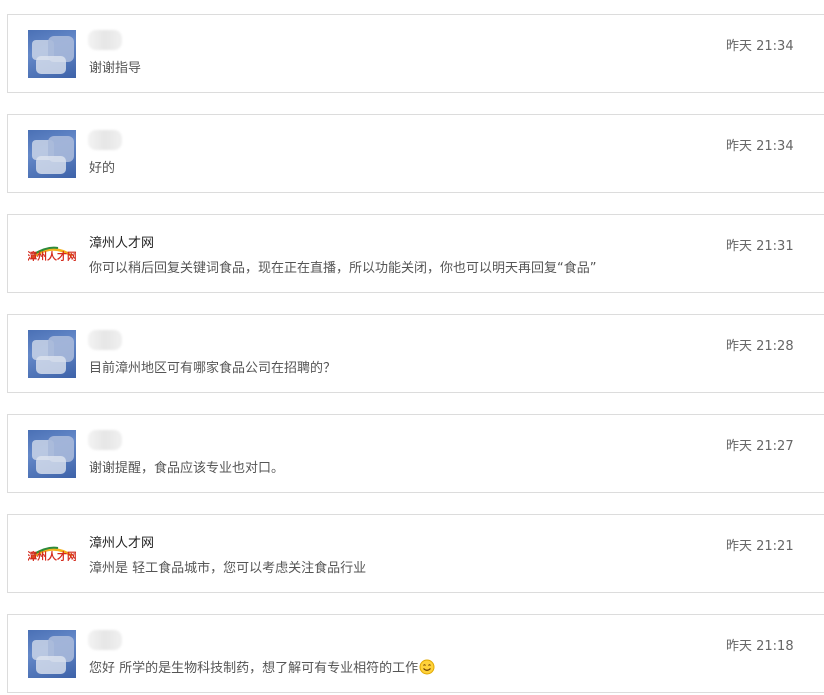  What do you see at coordinates (213, 368) in the screenshot?
I see `message-text: 目前漳州地区可有哪家食品公司在招聘的？` at bounding box center [213, 368].